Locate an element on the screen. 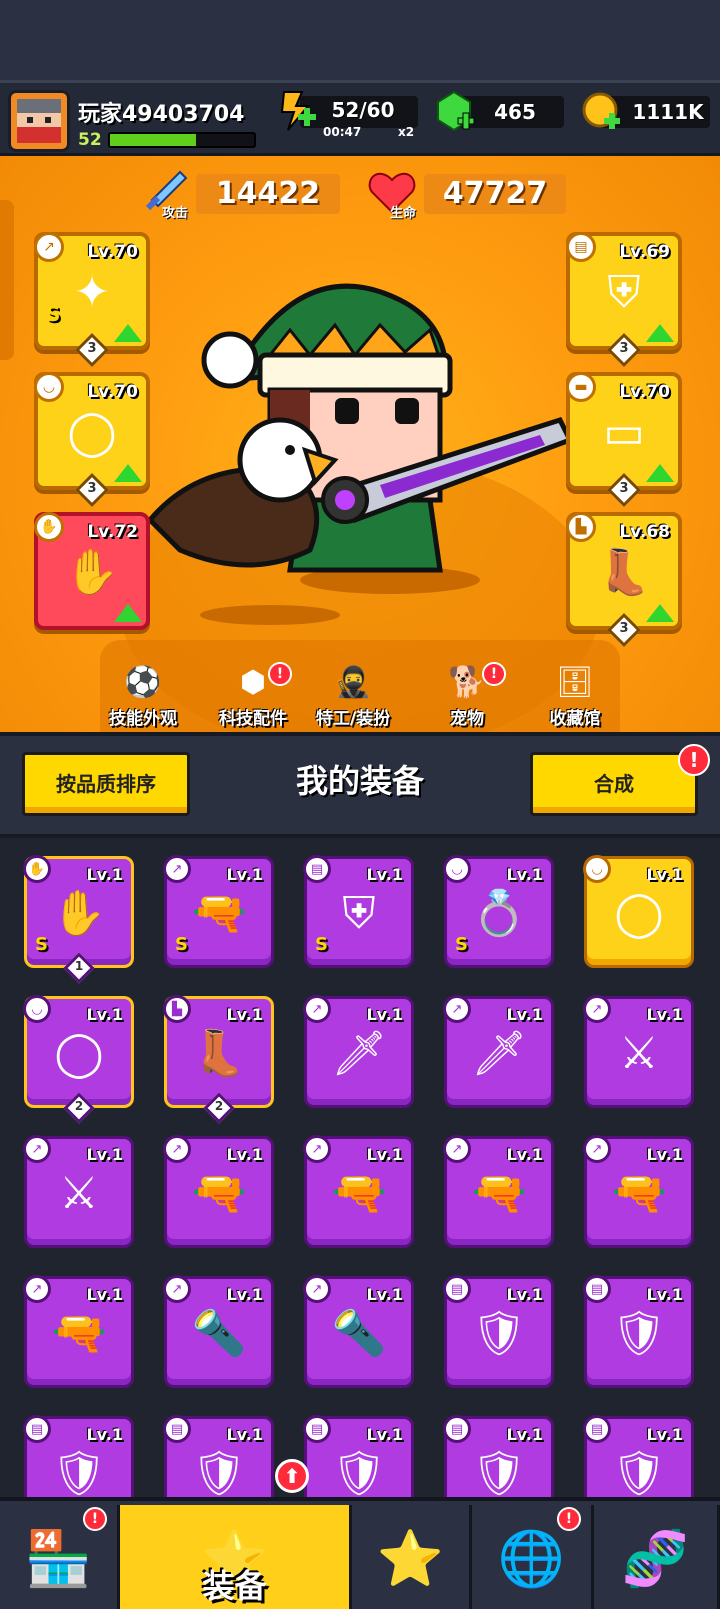  sword-icon: ⚔ is located at coordinates (639, 1054).